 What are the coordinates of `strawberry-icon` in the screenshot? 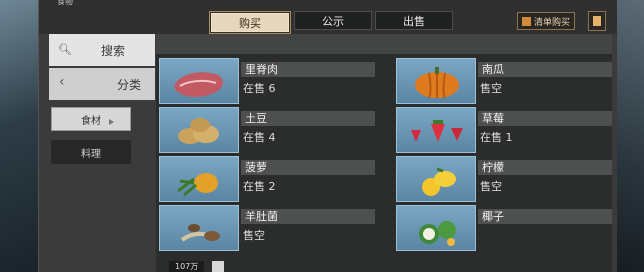 It's located at (437, 131).